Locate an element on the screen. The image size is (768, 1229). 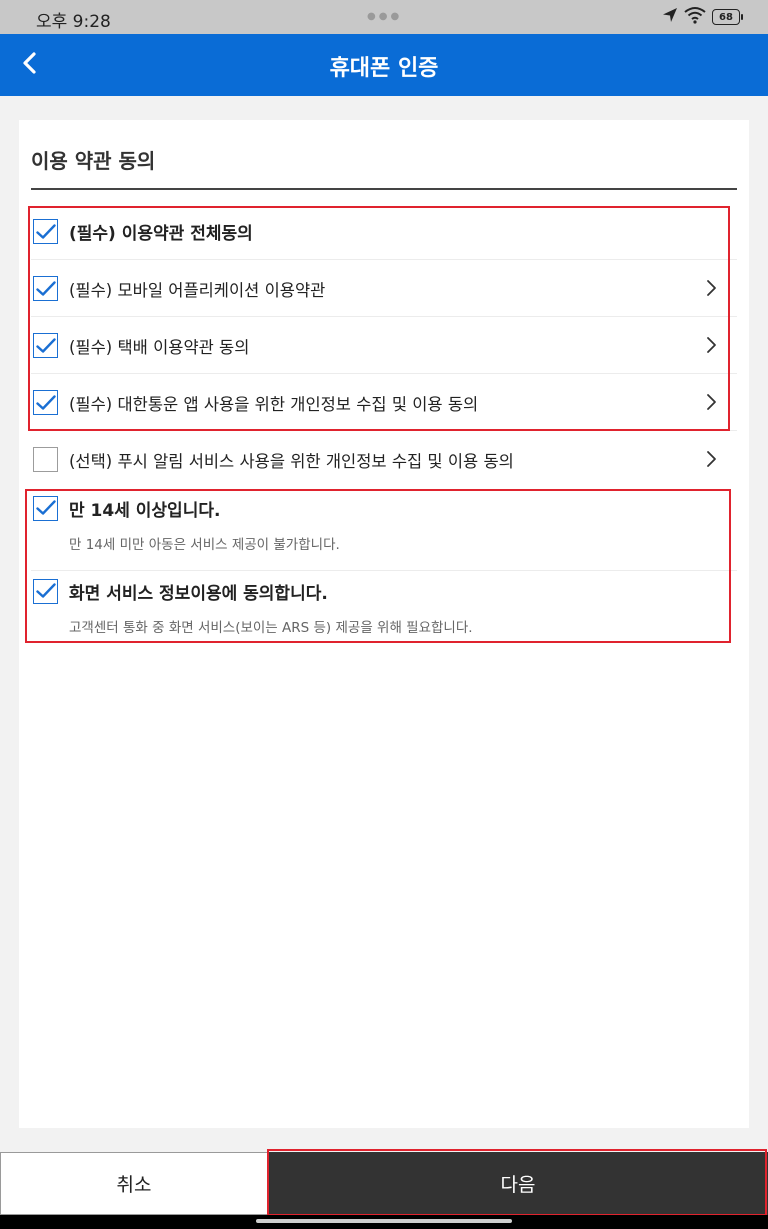
screen-service-consent-label: 화면 서비스 정보이용에 동의합니다. is located at coordinates (198, 593).